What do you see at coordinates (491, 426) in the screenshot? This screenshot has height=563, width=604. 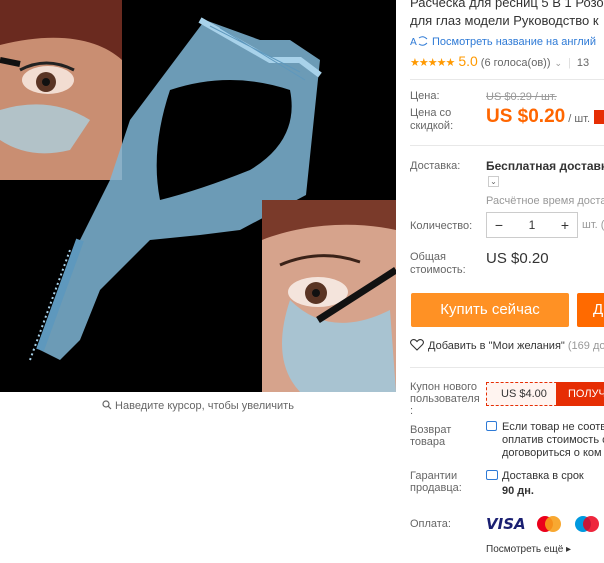 I see `return-policy-icon` at bounding box center [491, 426].